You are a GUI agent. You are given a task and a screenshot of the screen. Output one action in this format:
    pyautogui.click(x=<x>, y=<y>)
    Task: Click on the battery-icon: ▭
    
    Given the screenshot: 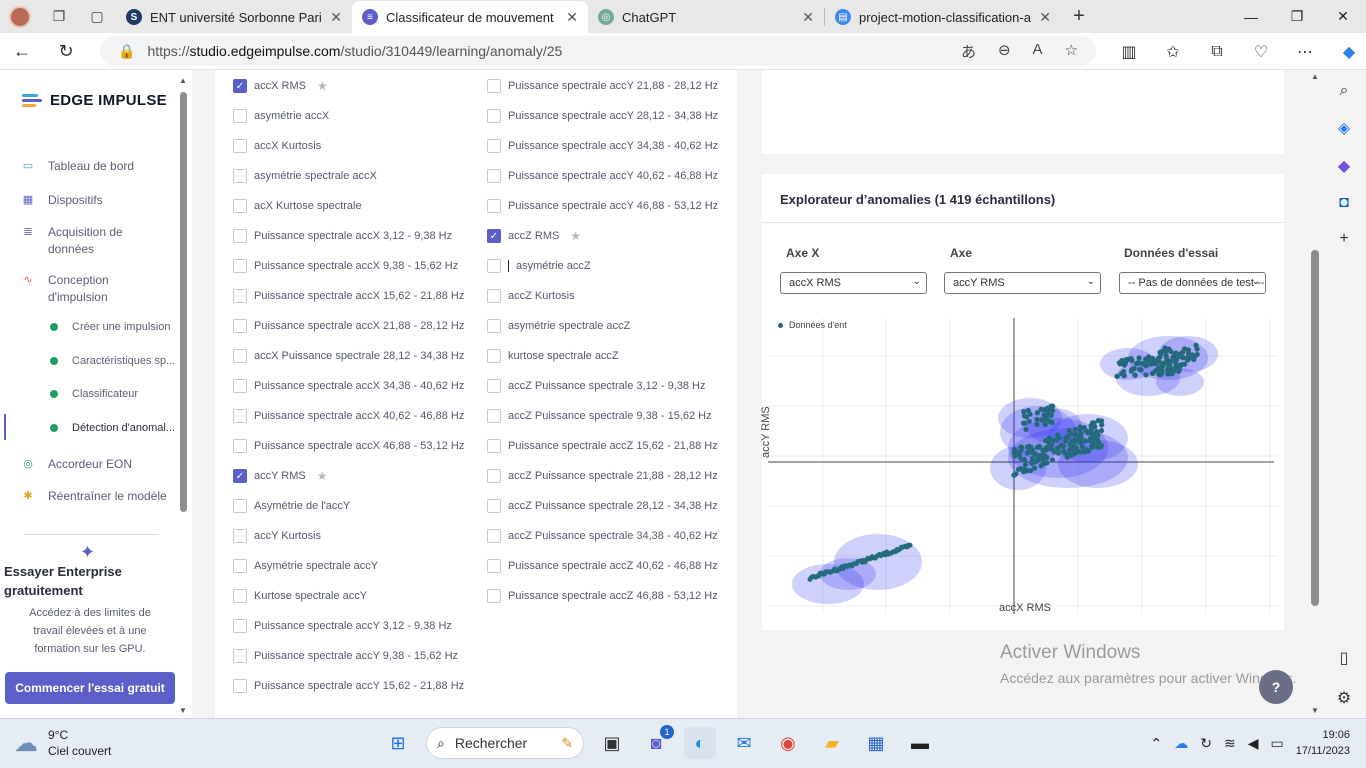 What is the action you would take?
    pyautogui.click(x=1277, y=743)
    